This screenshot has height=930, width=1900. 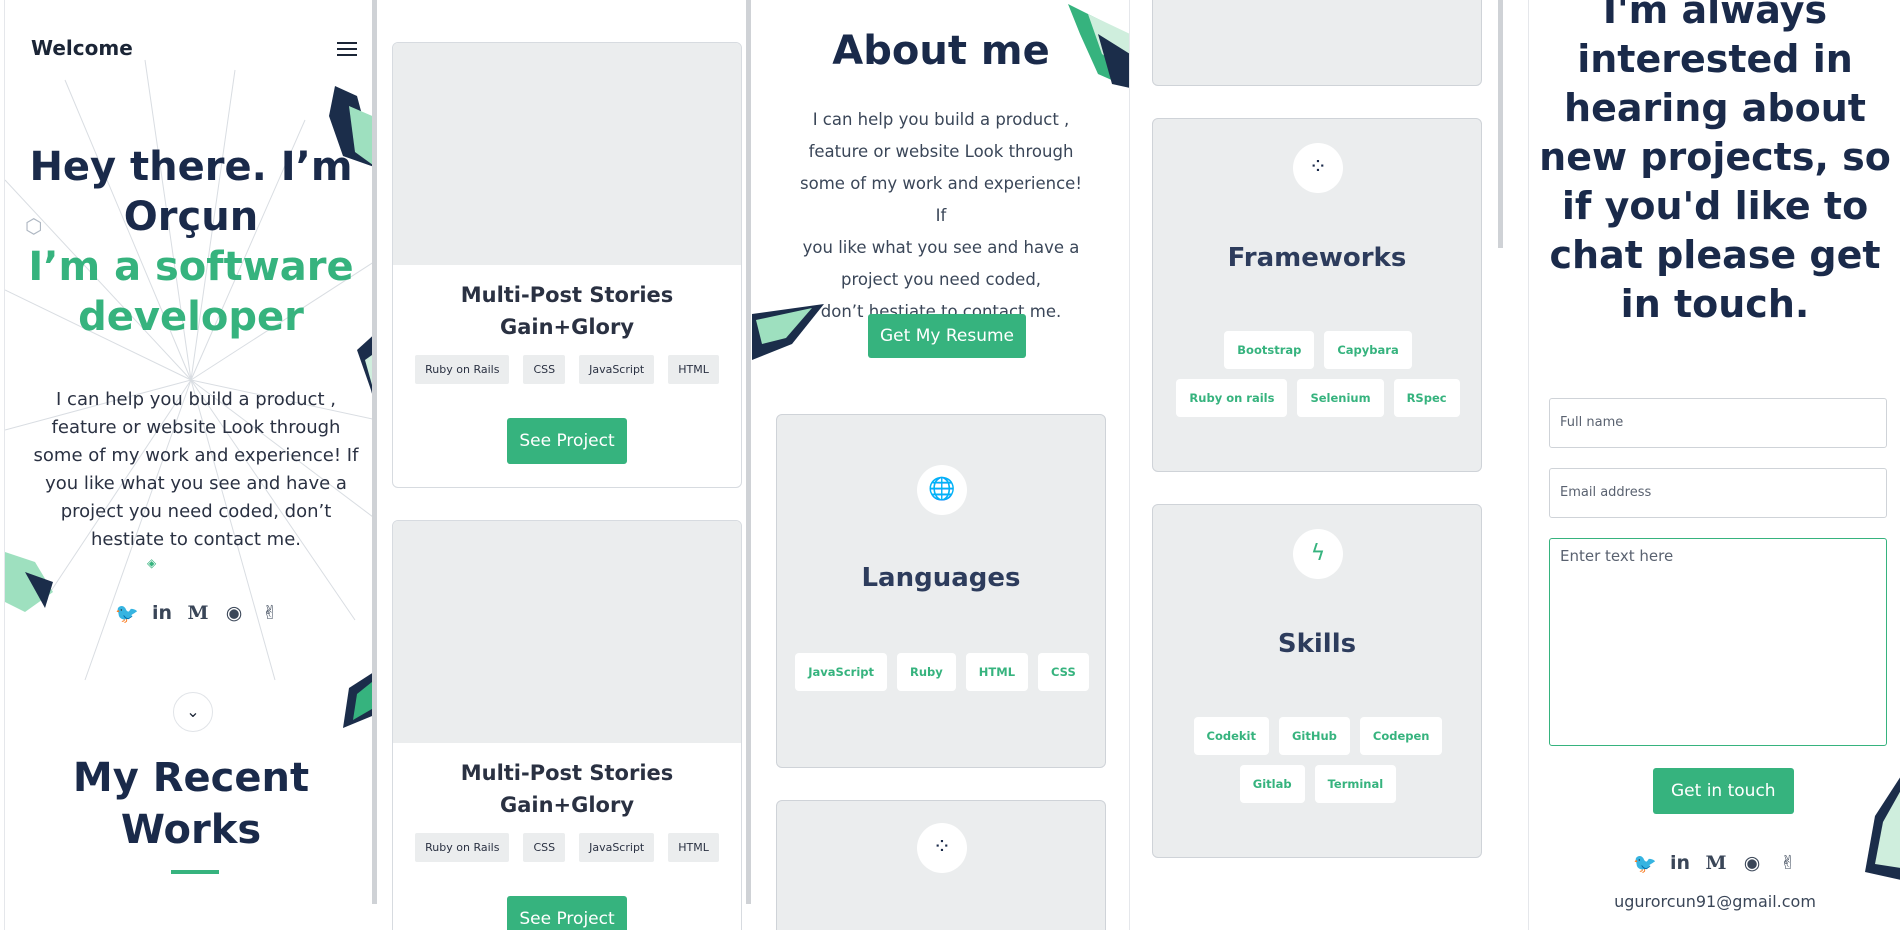 I want to click on section-title-line-1: My Recent, so click(x=191, y=778).